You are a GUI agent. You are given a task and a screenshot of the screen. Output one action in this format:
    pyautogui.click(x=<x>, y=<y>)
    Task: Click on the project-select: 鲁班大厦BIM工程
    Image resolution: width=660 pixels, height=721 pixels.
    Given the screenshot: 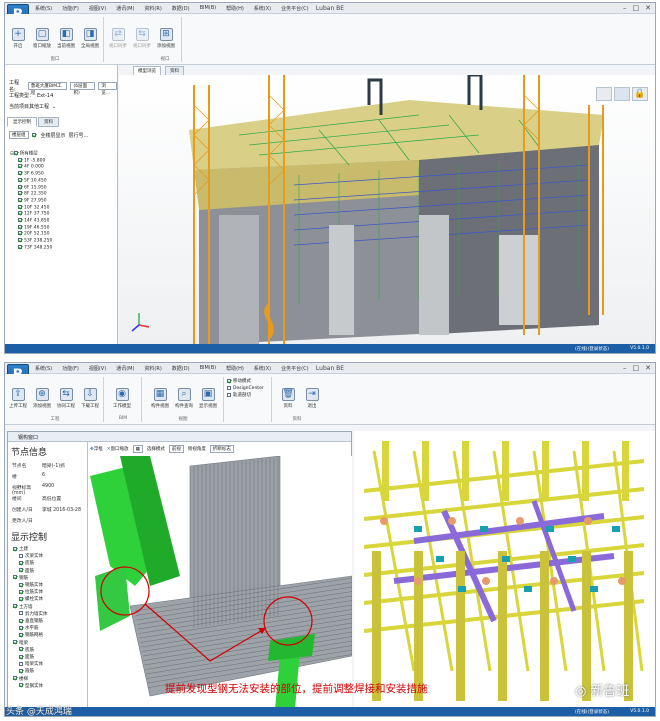 What is the action you would take?
    pyautogui.click(x=47, y=89)
    